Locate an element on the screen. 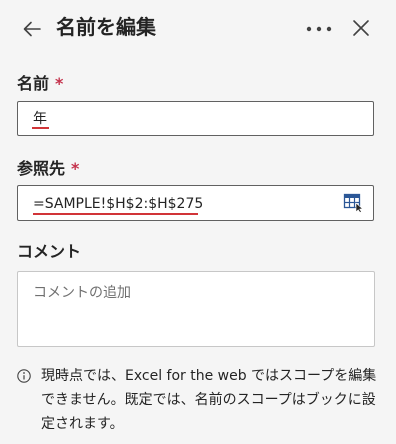 The height and width of the screenshot is (444, 396). info-icon is located at coordinates (24, 376).